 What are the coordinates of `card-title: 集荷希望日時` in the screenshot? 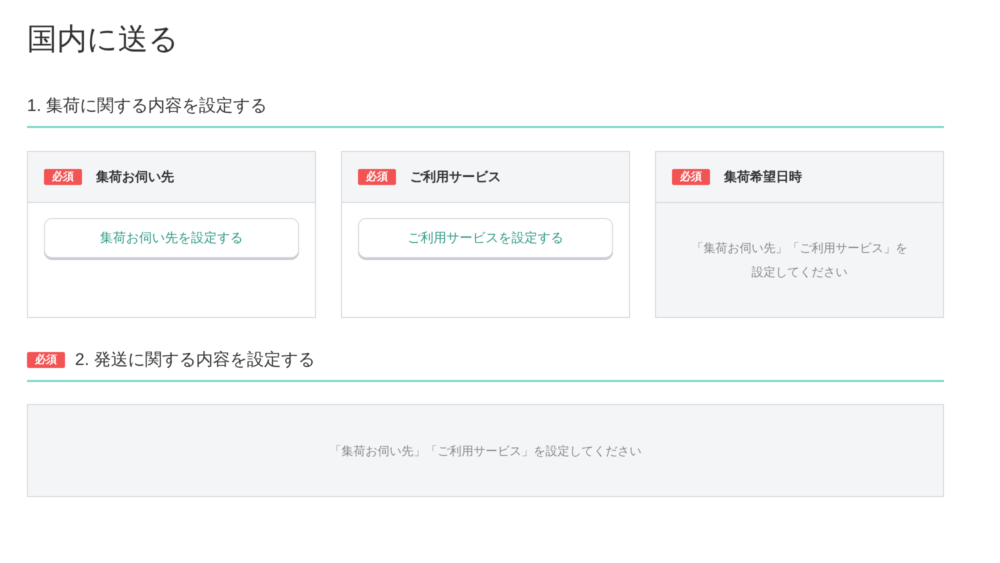 It's located at (763, 177).